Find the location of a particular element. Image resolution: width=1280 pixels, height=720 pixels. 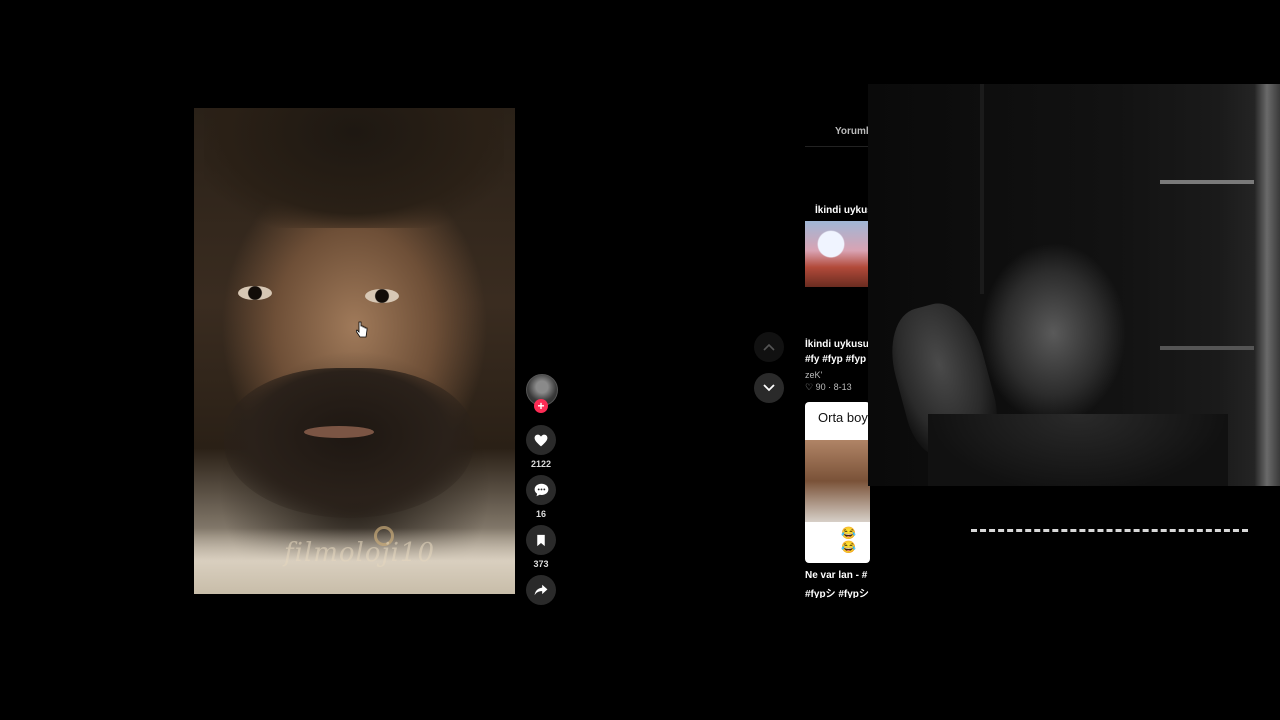

dashed-divider is located at coordinates (1109, 530).